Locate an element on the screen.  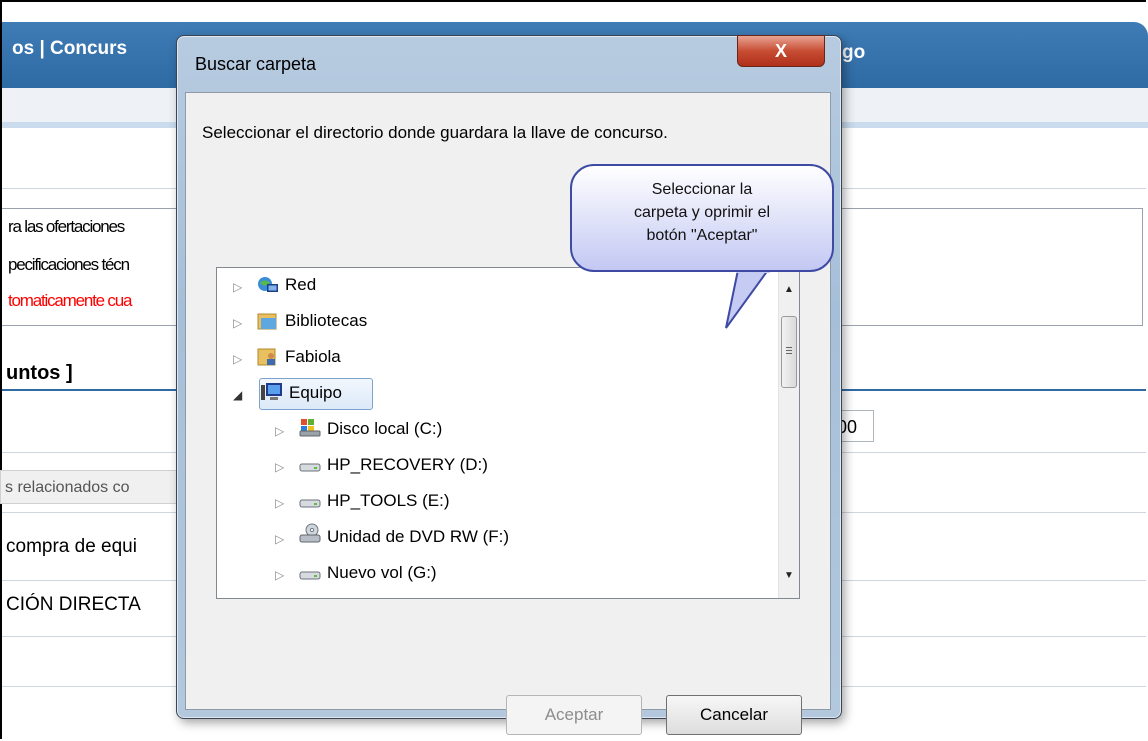
tree-item-fabiola: Fabiola is located at coordinates (313, 357).